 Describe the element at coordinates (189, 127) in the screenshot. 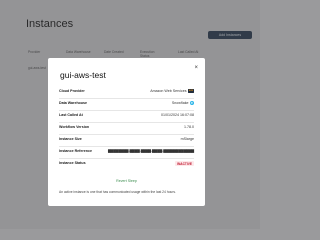

I see `detail-value: 1.78.0` at that location.